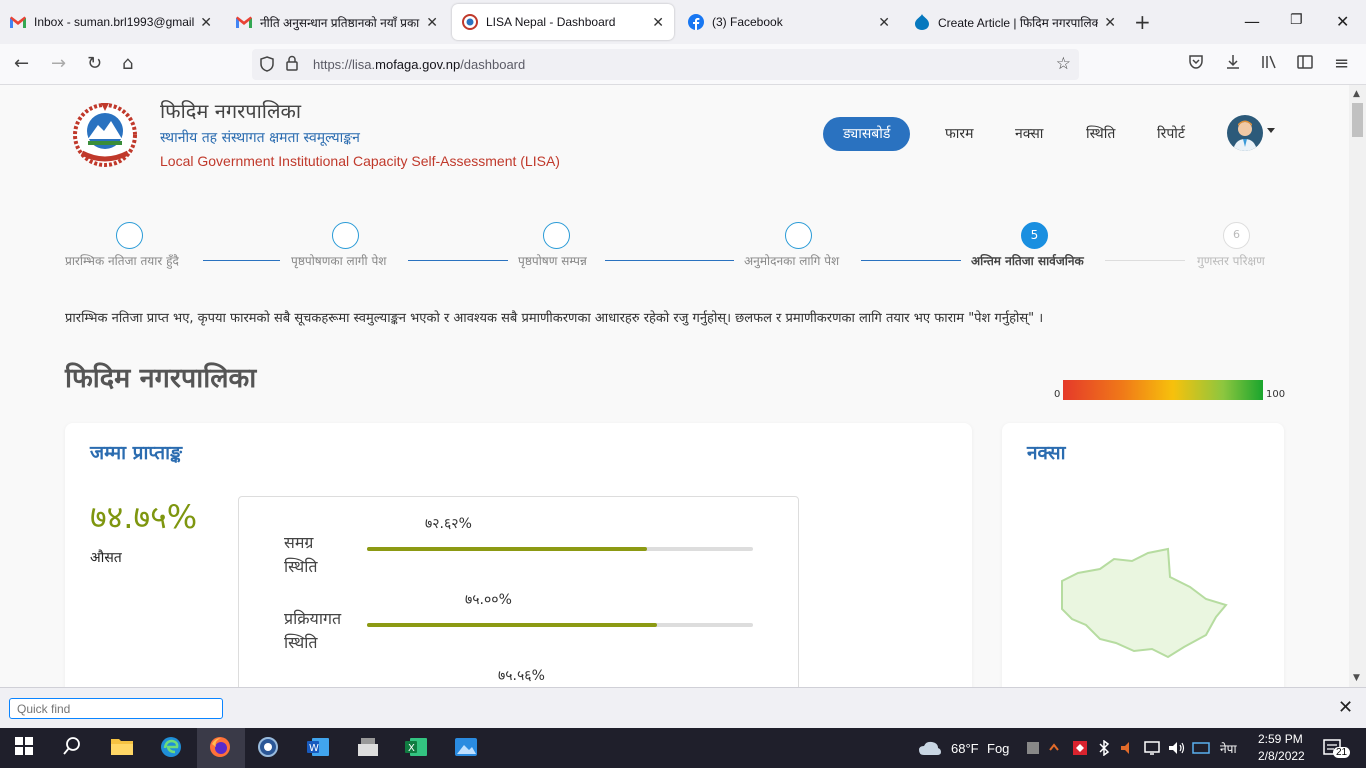 The image size is (1366, 768). Describe the element at coordinates (27, 748) in the screenshot. I see `windows-start-icon` at that location.